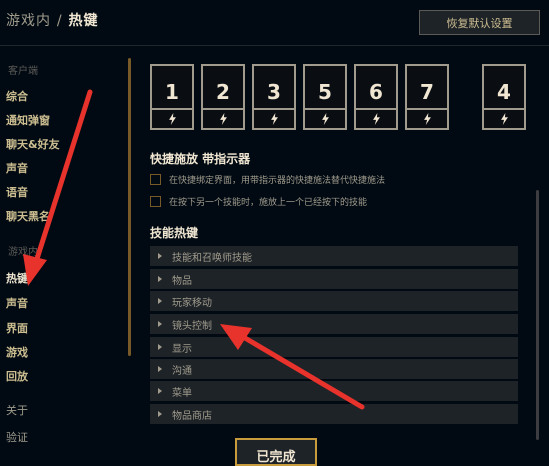  I want to click on hotkey-category-label: 物品, so click(182, 281).